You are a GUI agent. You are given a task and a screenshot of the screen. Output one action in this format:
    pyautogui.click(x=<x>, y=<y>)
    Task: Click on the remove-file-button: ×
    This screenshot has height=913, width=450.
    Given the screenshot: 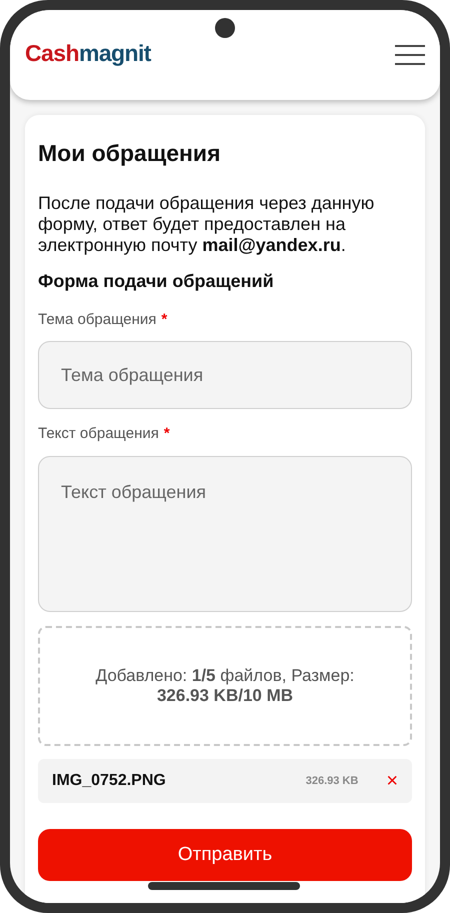 What is the action you would take?
    pyautogui.click(x=392, y=780)
    